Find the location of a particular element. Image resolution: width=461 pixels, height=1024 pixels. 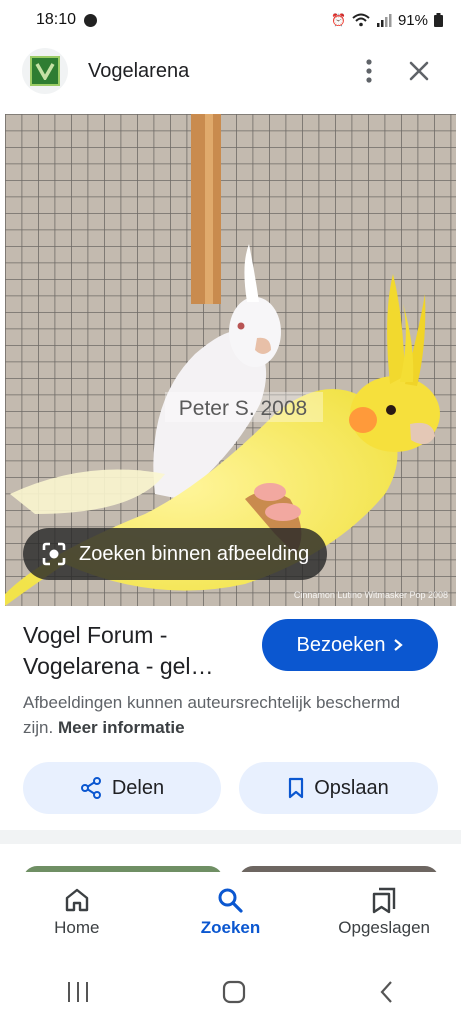

save-button: Opslaan is located at coordinates (338, 788).